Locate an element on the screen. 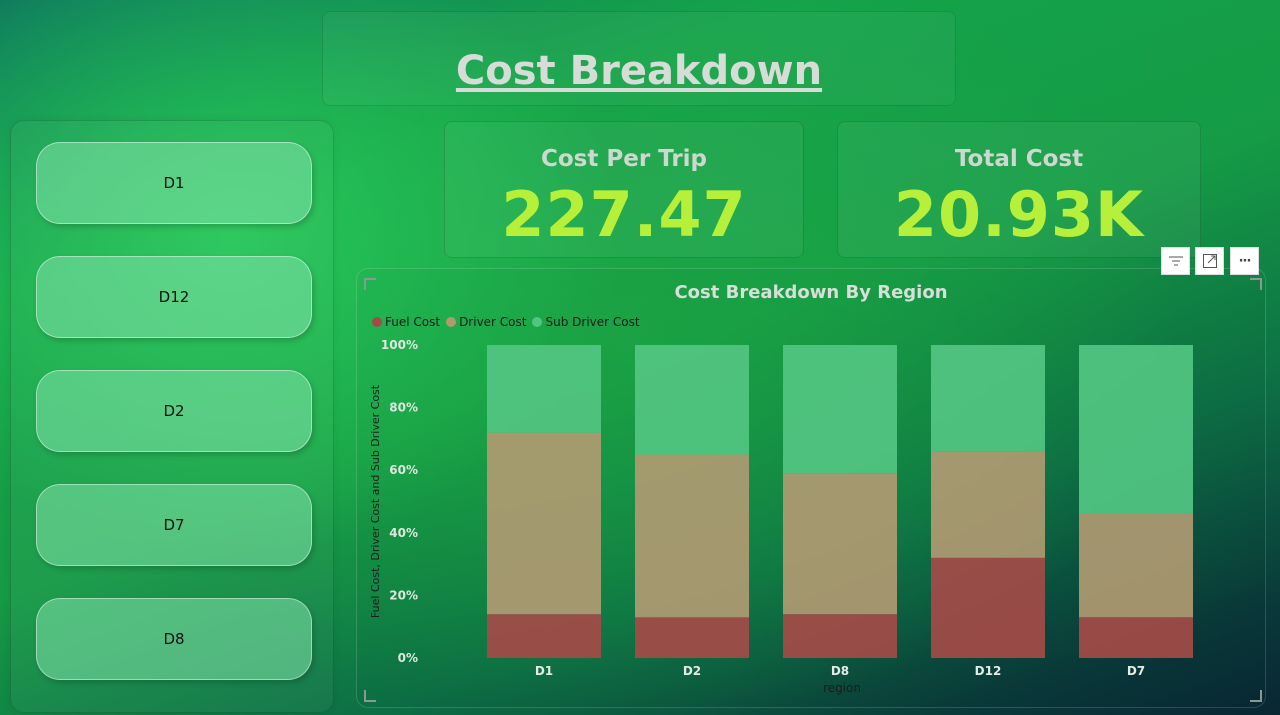 This screenshot has width=1280, height=715. x-tick-label: D2 is located at coordinates (692, 671).